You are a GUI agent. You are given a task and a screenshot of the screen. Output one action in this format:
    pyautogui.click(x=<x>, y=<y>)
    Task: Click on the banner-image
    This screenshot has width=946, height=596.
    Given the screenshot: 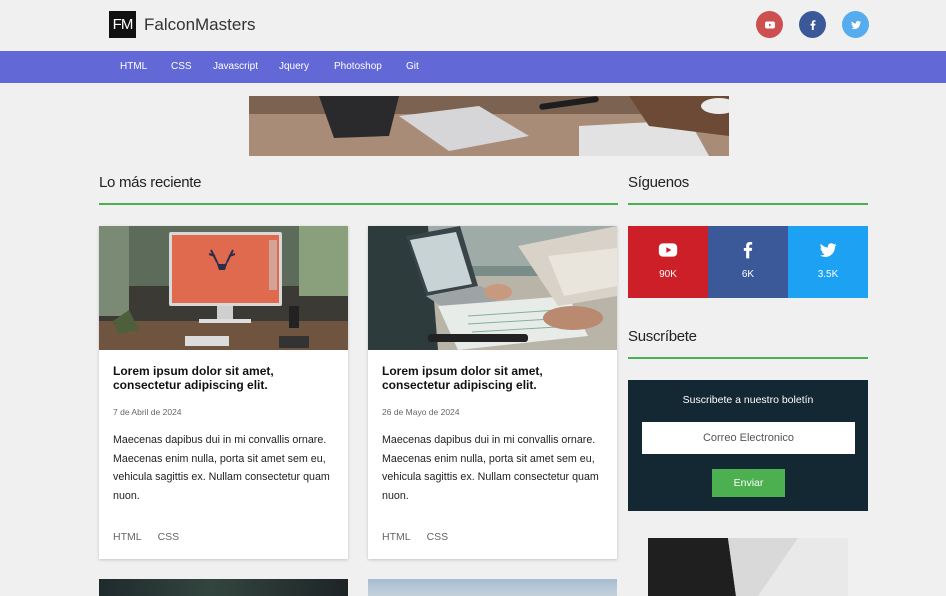 What is the action you would take?
    pyautogui.click(x=489, y=126)
    